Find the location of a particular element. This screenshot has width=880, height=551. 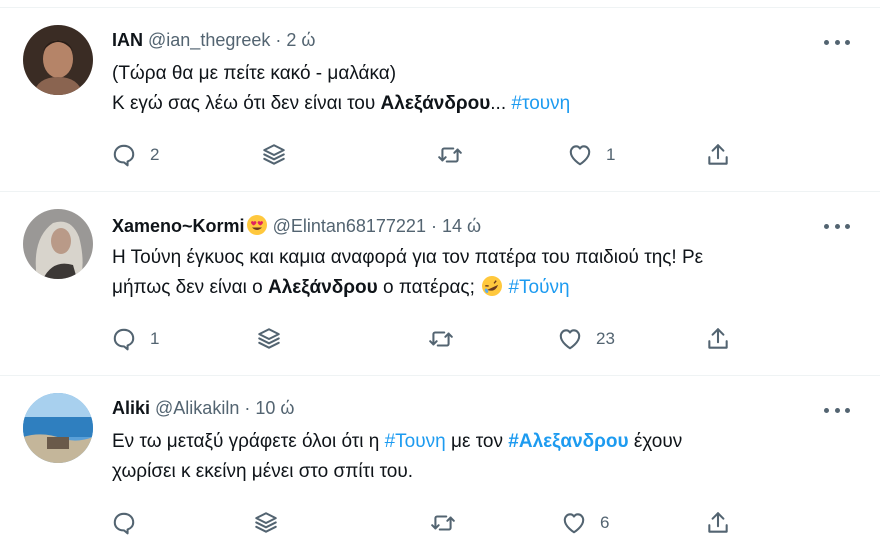

text-segment: έχουν is located at coordinates (655, 441).